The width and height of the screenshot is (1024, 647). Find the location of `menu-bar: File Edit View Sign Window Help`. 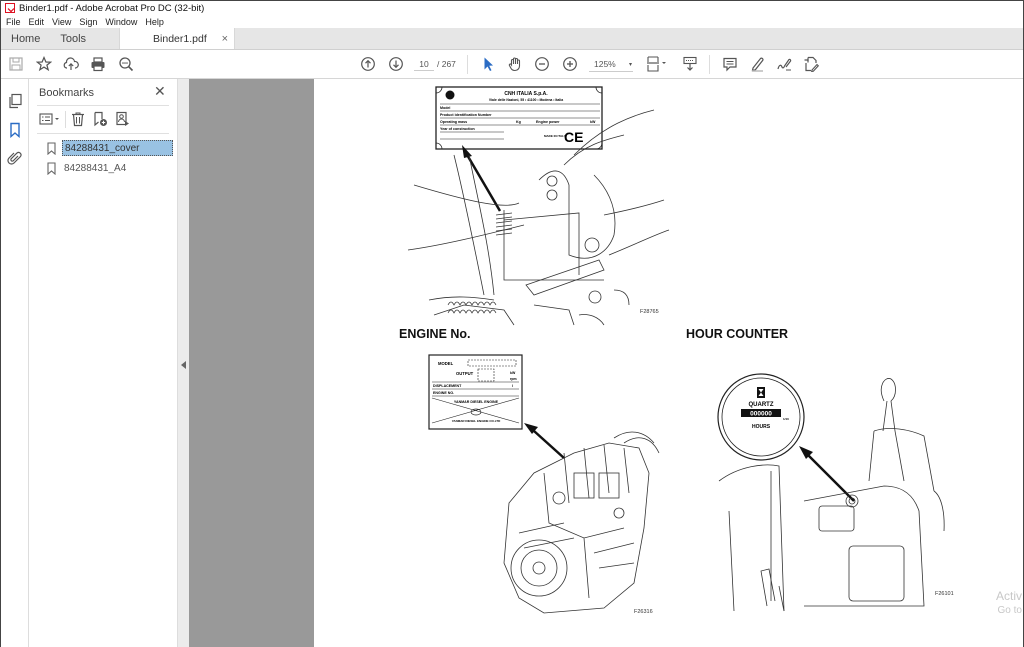

menu-bar: File Edit View Sign Window Help is located at coordinates (512, 21).